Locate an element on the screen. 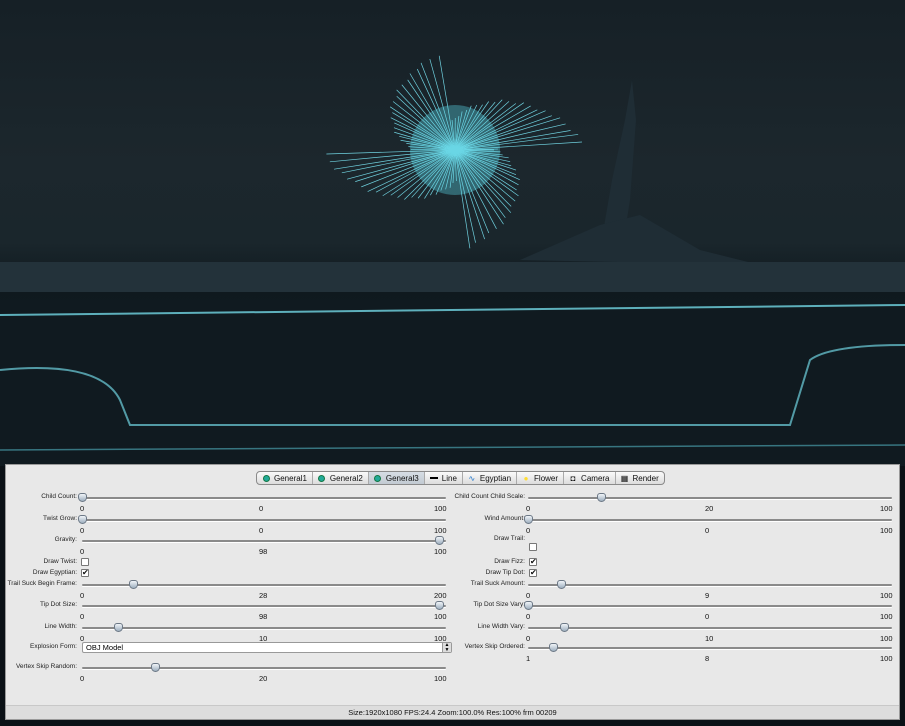 This screenshot has width=905, height=726. draw-trail-label: Draw Trail: is located at coordinates (509, 538).